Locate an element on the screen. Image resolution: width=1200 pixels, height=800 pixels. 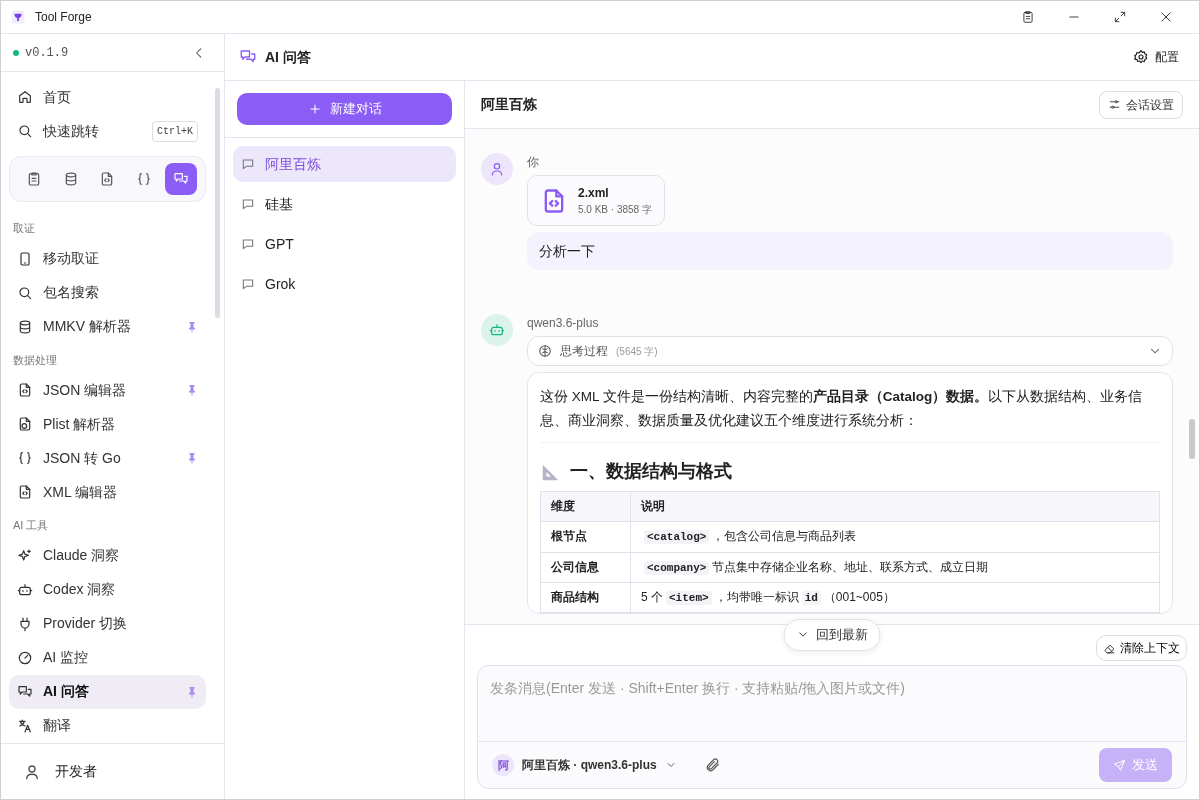
author-label: qwen3.6-plus is located at coordinates (563, 323).